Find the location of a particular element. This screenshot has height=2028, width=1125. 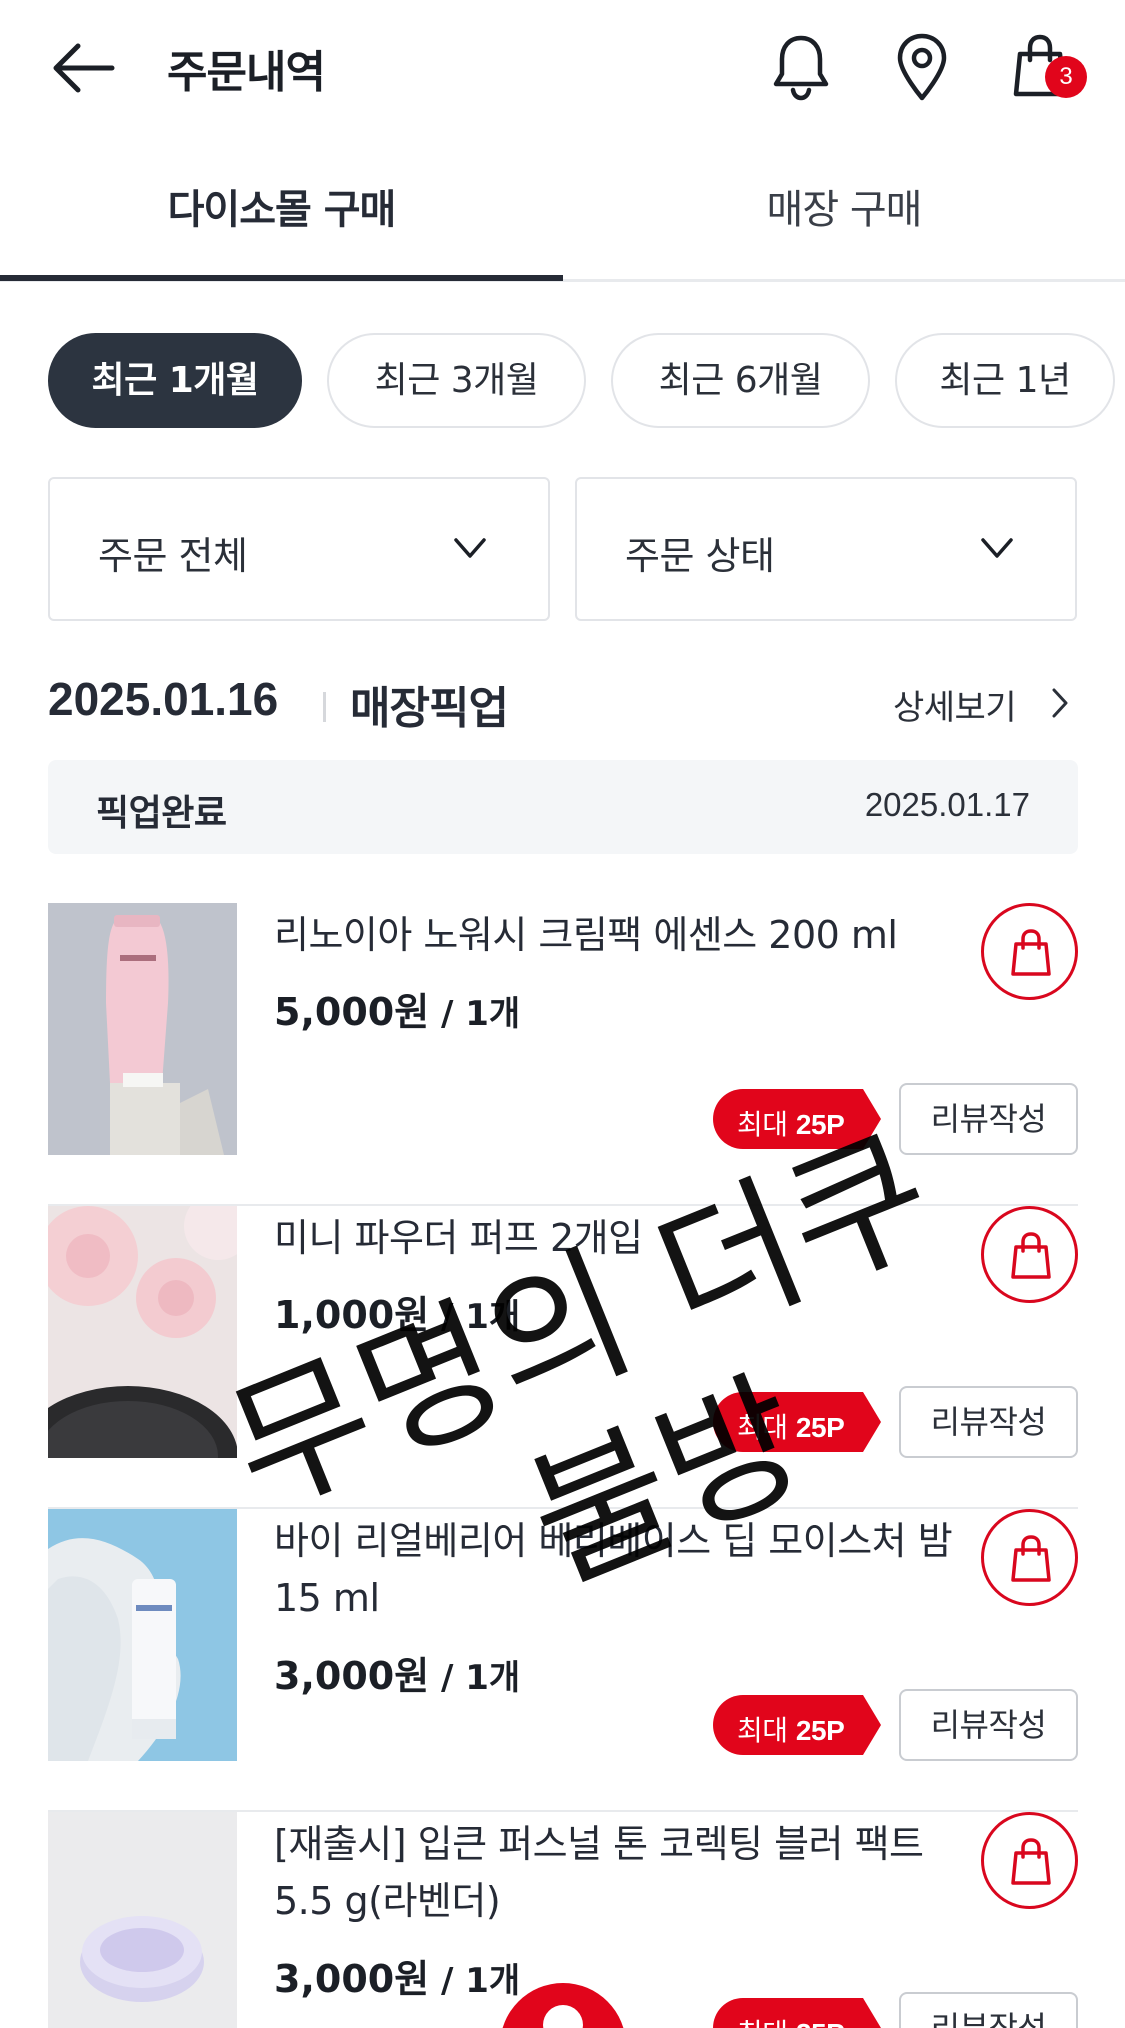

chip-3-months: 최근 3개월 is located at coordinates (456, 380).